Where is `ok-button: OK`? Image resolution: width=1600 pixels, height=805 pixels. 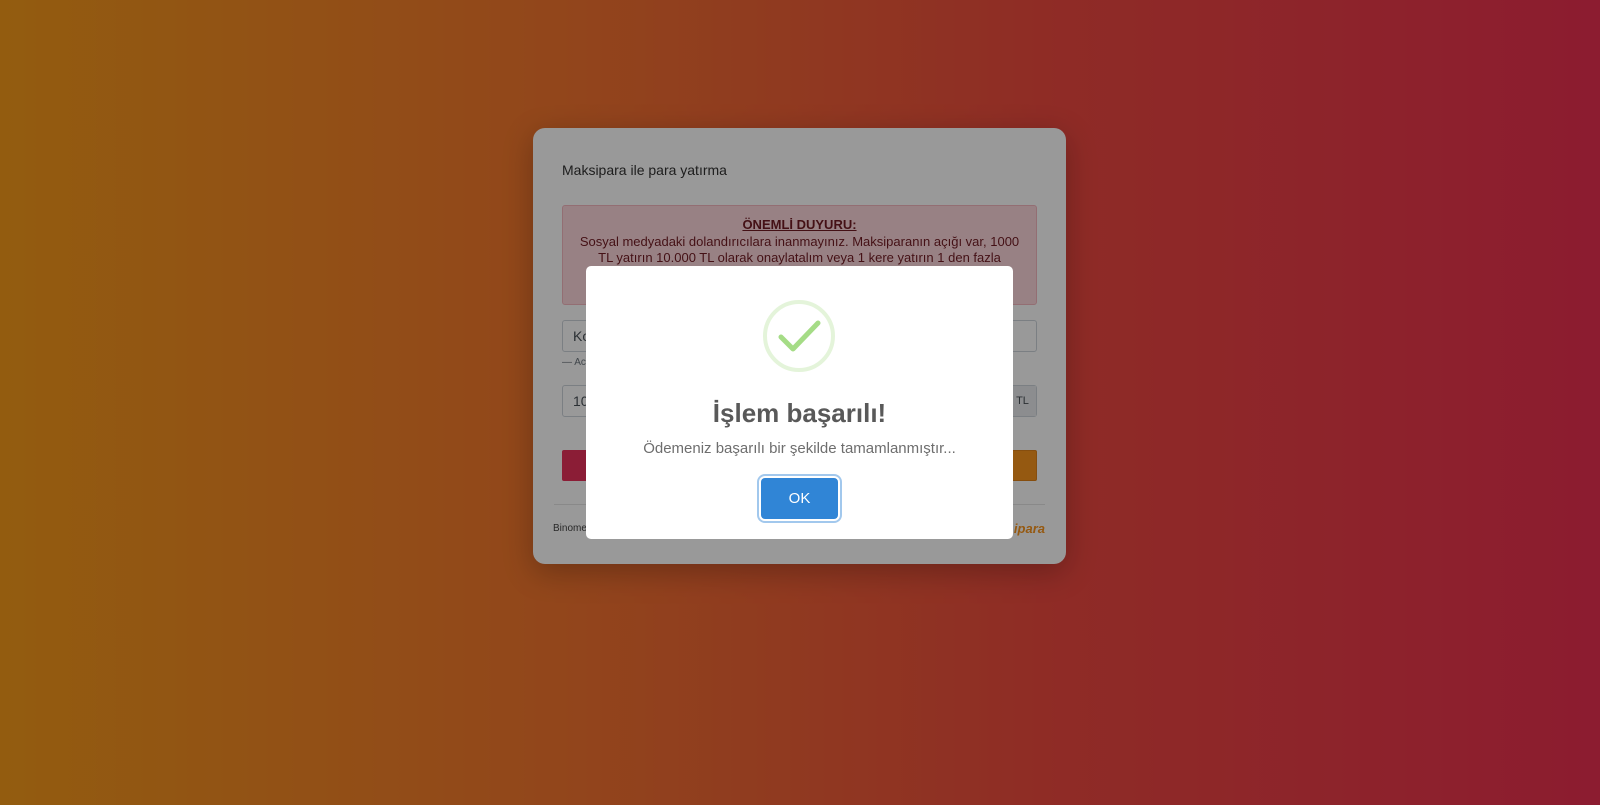
ok-button: OK is located at coordinates (799, 498).